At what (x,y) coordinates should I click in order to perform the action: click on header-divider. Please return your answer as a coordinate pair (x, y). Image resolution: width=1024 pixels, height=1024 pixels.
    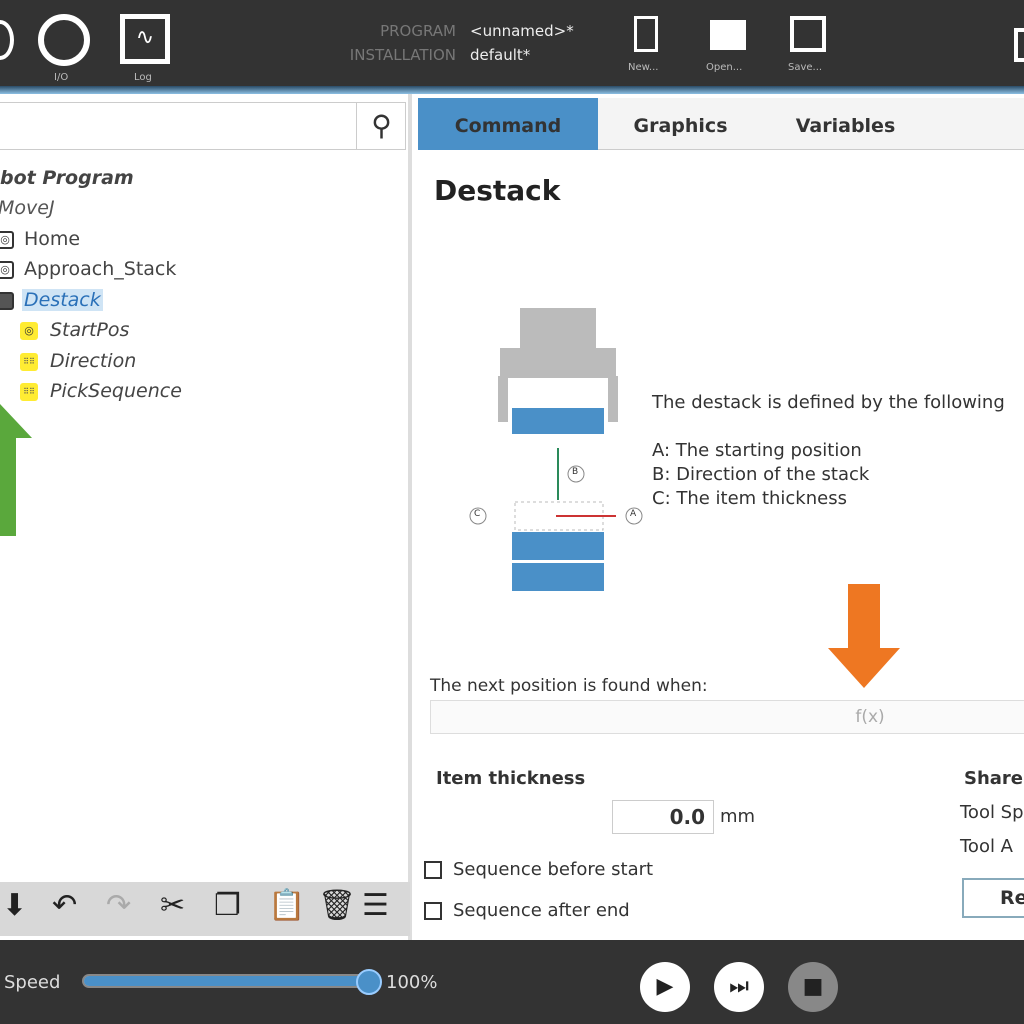
    Looking at the image, I should click on (512, 90).